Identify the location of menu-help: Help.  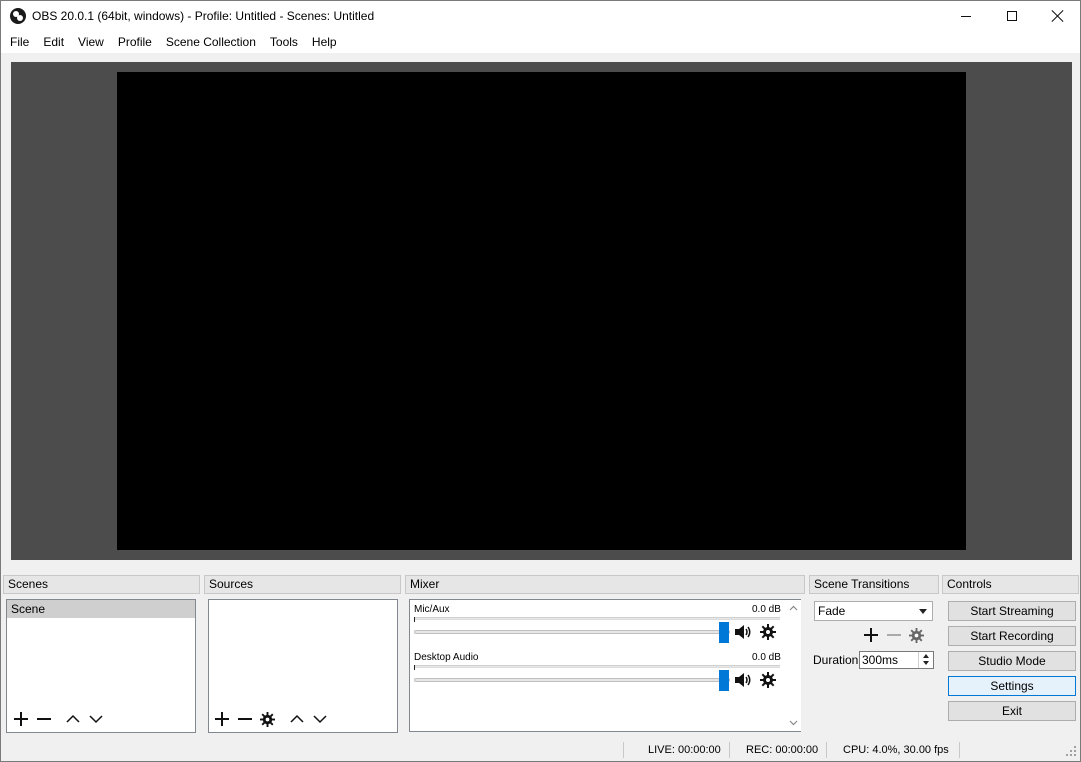
(324, 42).